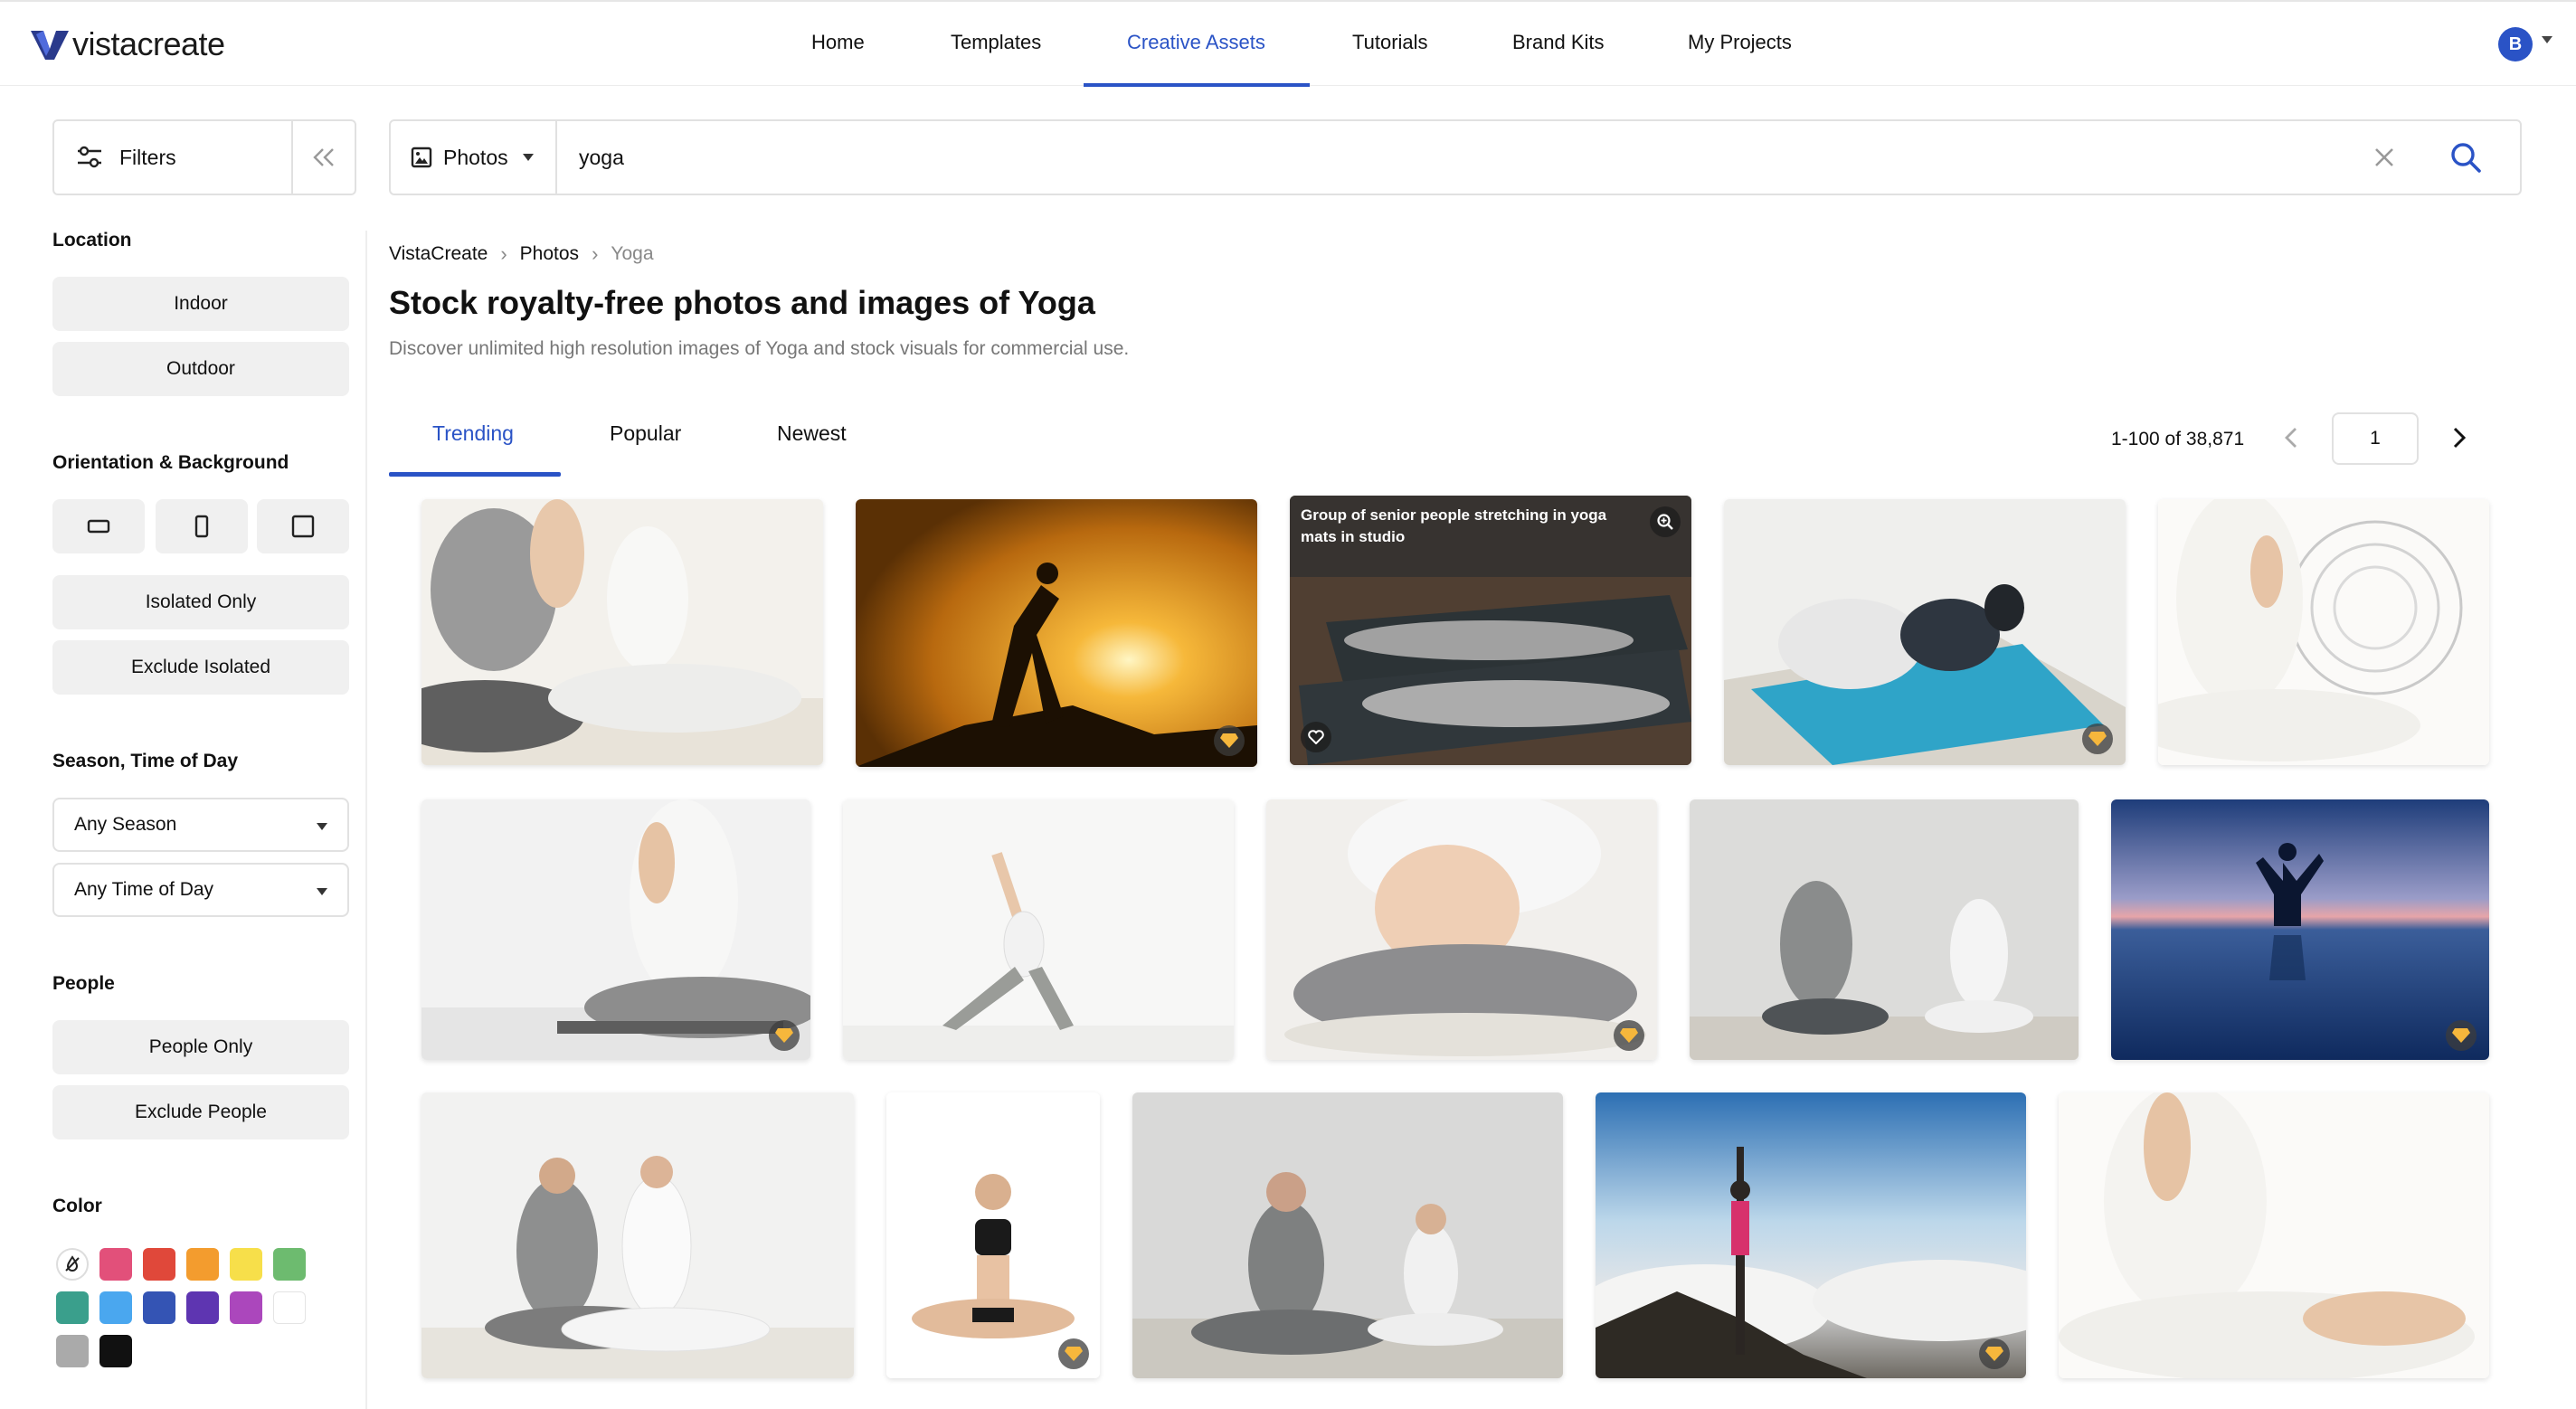  I want to click on filters-label: Filters, so click(148, 157).